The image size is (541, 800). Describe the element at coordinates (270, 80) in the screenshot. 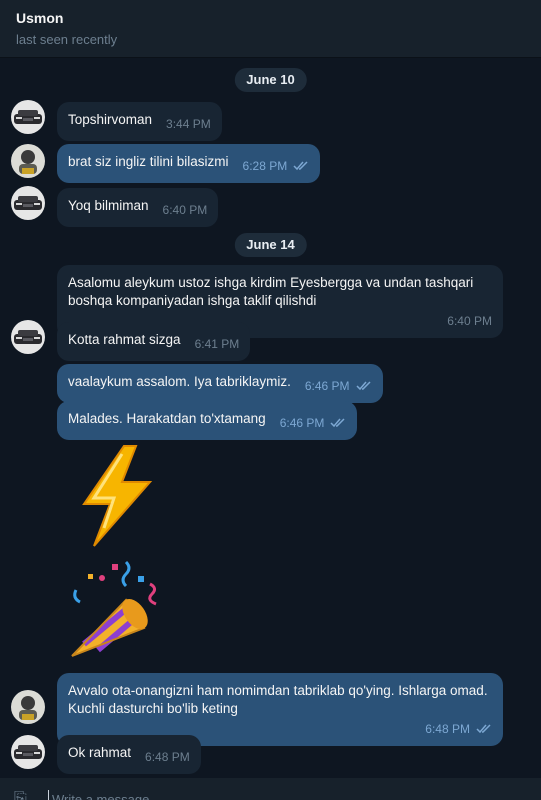

I see `date-separator: June 10` at that location.